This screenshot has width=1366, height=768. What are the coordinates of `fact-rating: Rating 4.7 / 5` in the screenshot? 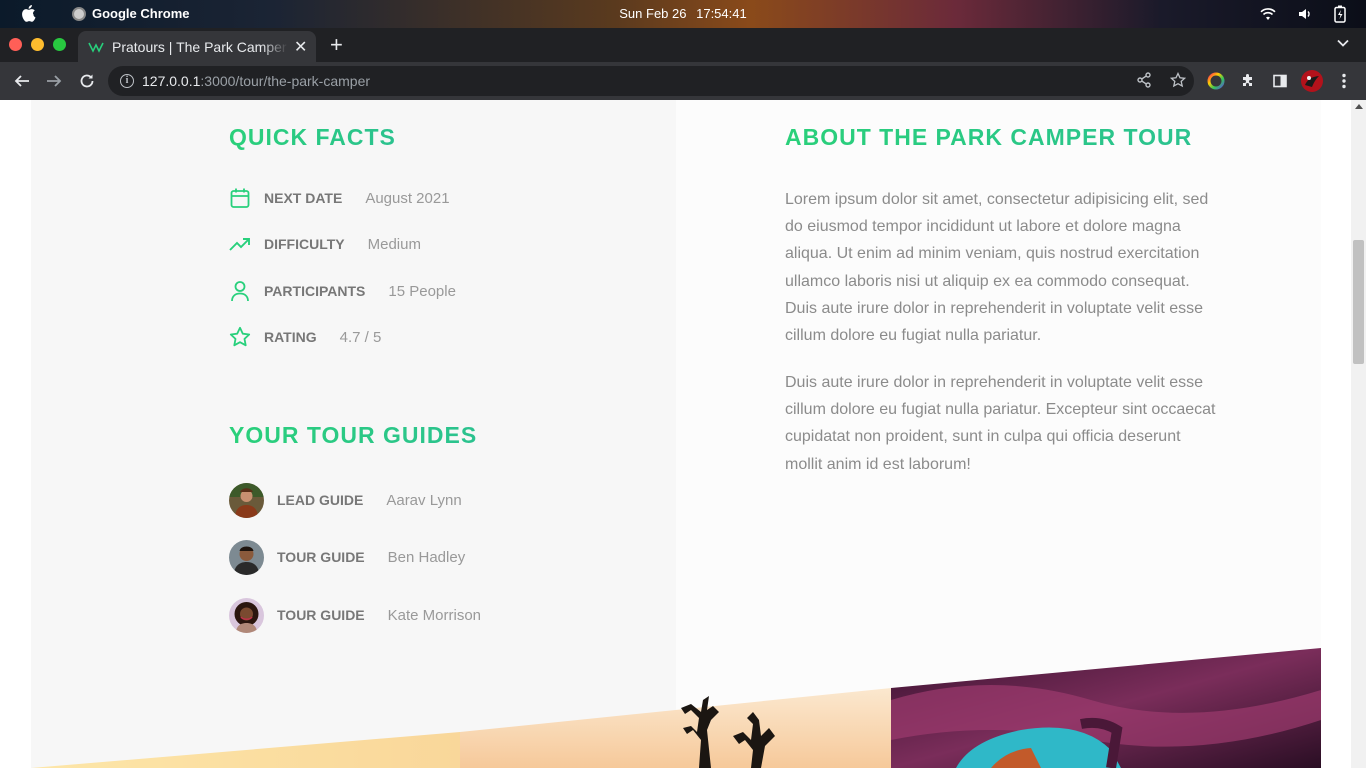 It's located at (305, 337).